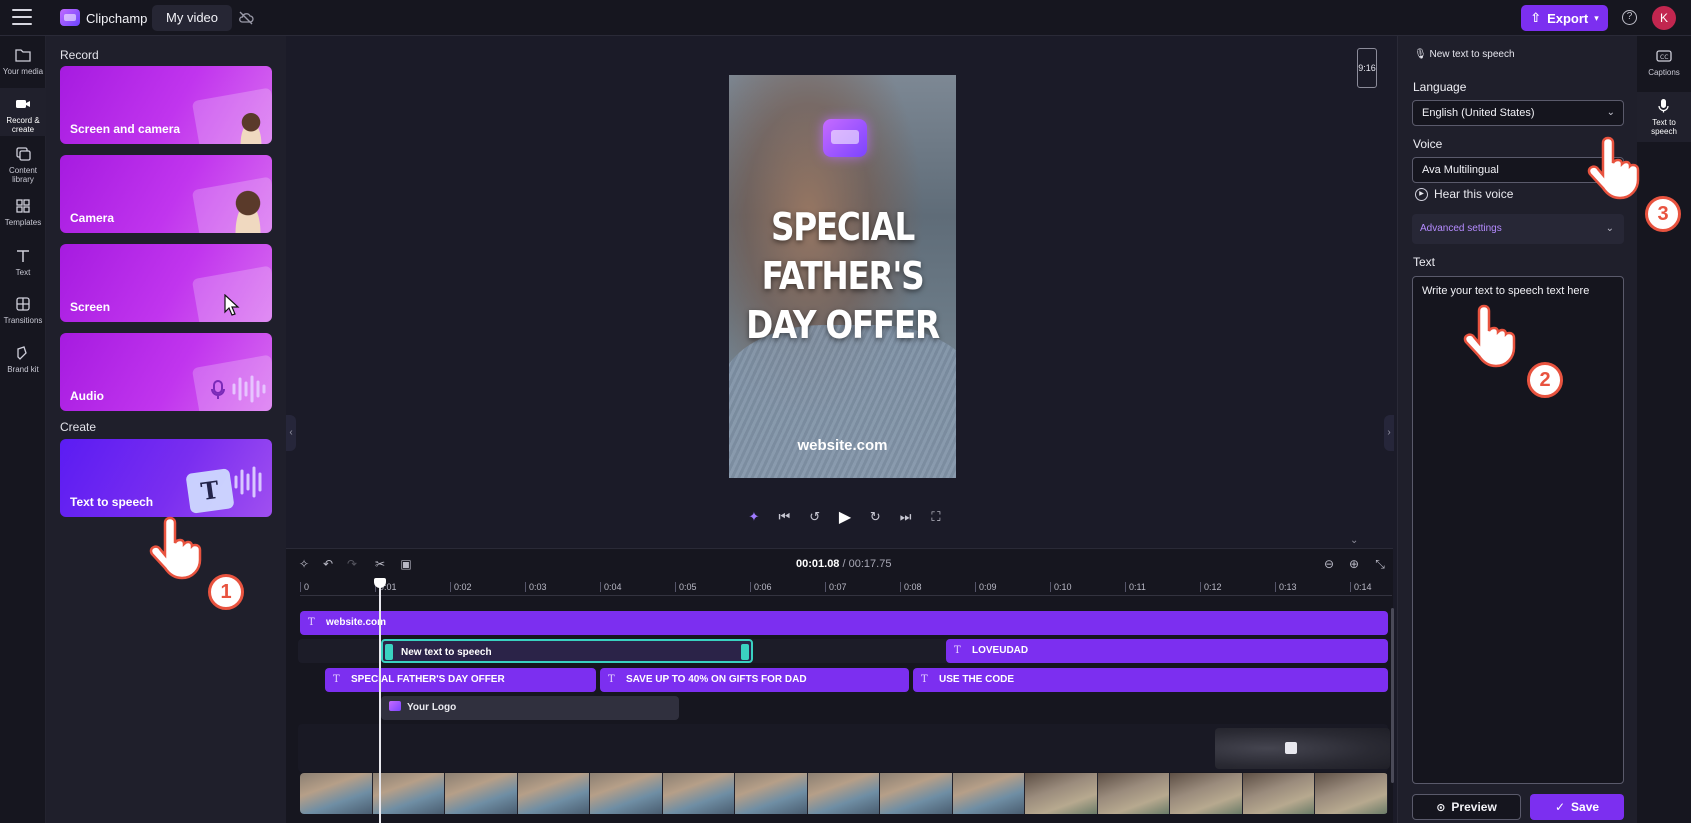 Image resolution: width=1691 pixels, height=823 pixels. What do you see at coordinates (1367, 68) in the screenshot?
I see `aspect-ratio-button: 9:16` at bounding box center [1367, 68].